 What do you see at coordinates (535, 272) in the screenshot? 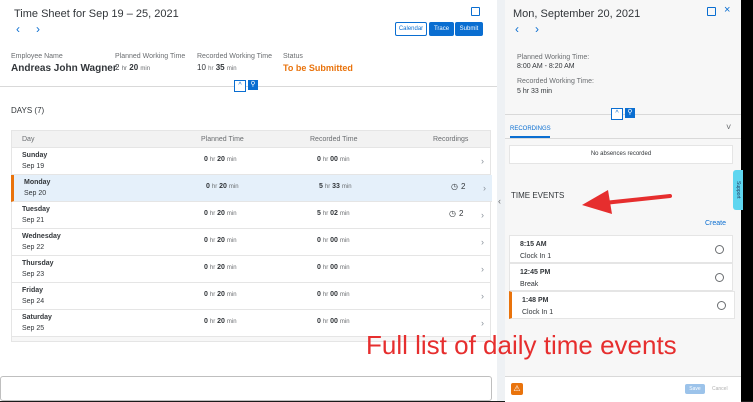
I see `event-time: 12:45 PM` at bounding box center [535, 272].